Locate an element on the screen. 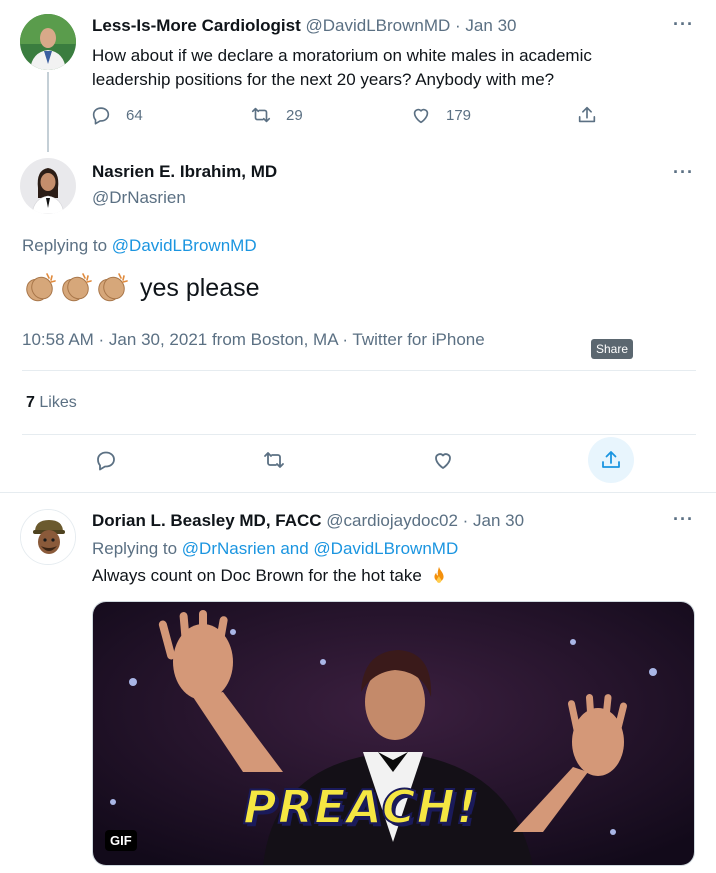 This screenshot has height=873, width=716. retweet-button: 29 is located at coordinates (276, 115).